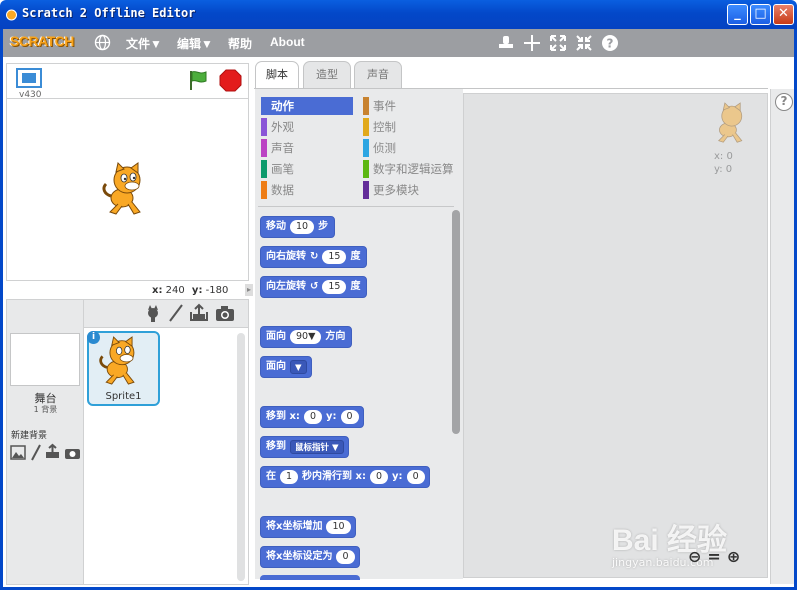 Image resolution: width=797 pixels, height=590 pixels. What do you see at coordinates (72, 453) in the screenshot?
I see `camera-backdrop-icon` at bounding box center [72, 453].